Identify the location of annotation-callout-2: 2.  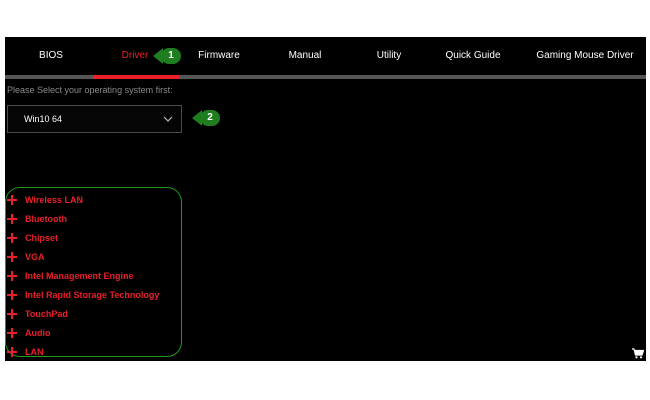
(207, 118).